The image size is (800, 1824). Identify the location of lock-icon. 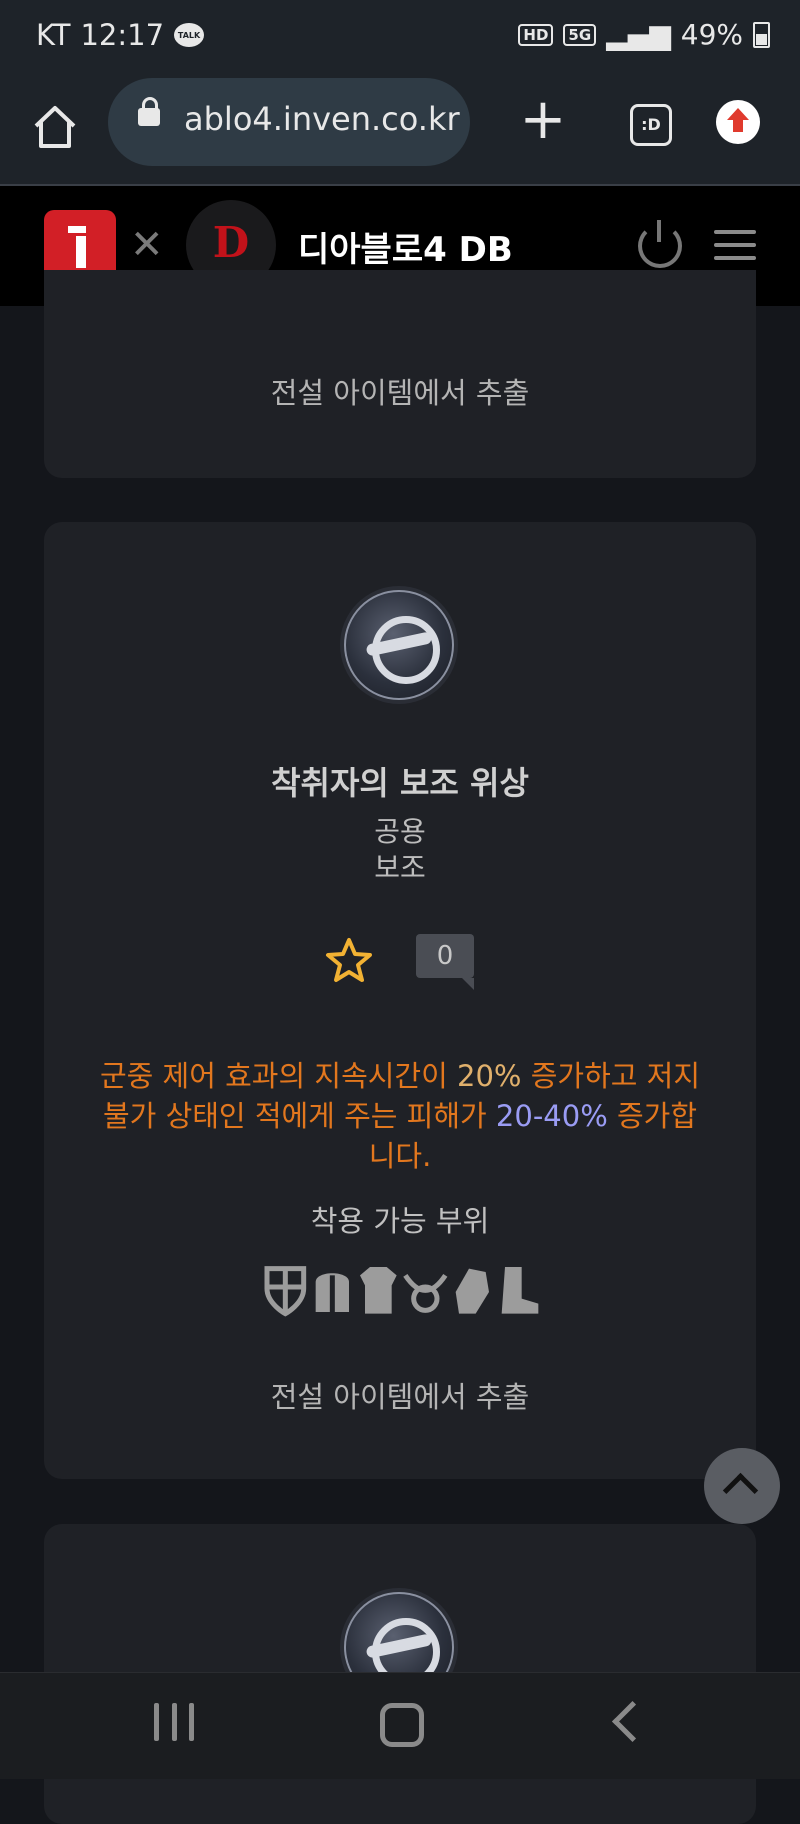
(149, 111).